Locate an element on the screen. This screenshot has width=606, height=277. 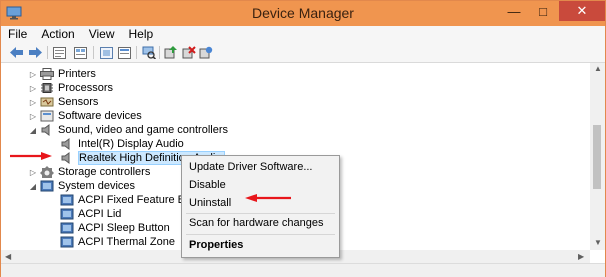
tree-item-label: Processors is located at coordinates (86, 88).